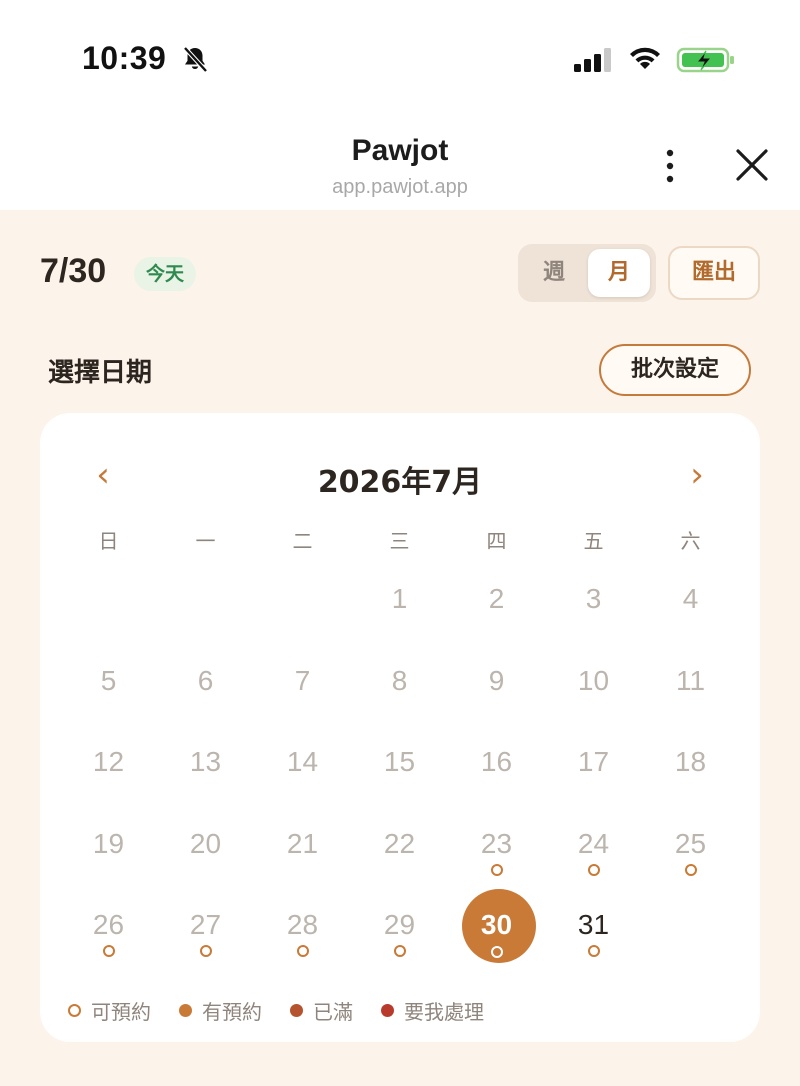 Image resolution: width=800 pixels, height=1086 pixels. Describe the element at coordinates (108, 767) in the screenshot. I see `calendar-day-12: 12` at that location.